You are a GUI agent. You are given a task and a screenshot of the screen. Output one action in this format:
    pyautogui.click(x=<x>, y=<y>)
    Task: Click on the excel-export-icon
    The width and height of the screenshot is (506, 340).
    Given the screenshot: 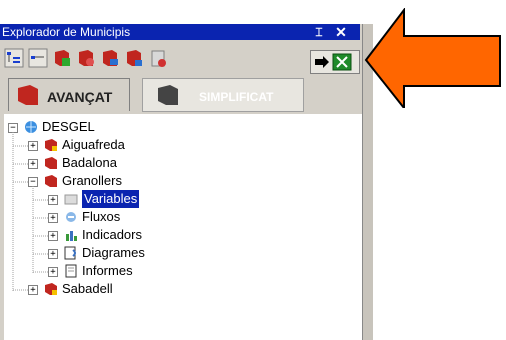 What is the action you would take?
    pyautogui.click(x=333, y=62)
    